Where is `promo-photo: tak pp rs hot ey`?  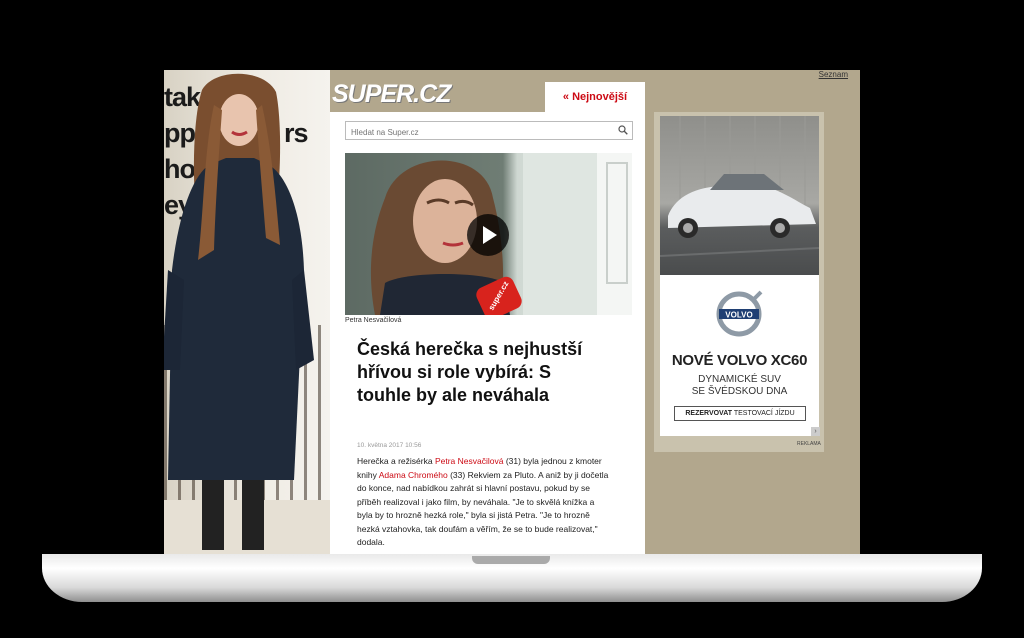 promo-photo: tak pp rs hot ey is located at coordinates (247, 312).